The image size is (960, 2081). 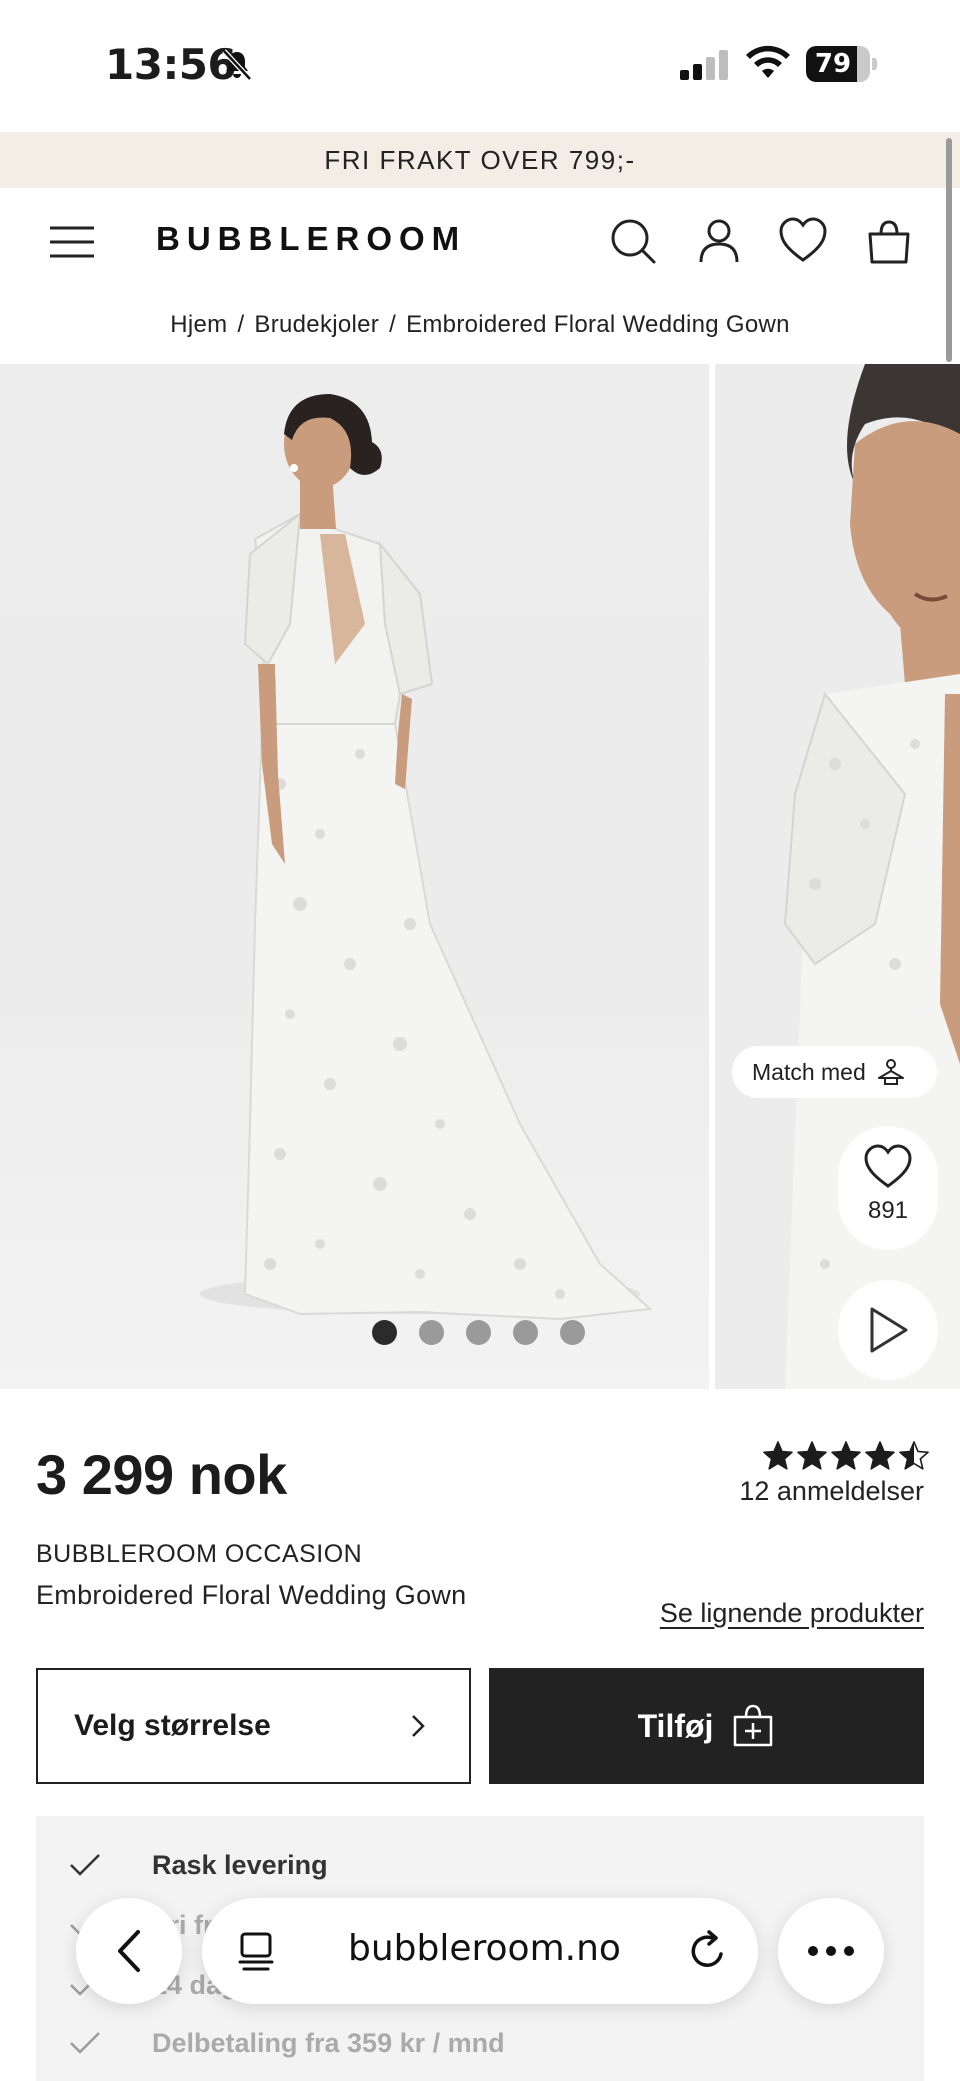 I want to click on bell-muted-icon, so click(x=237, y=65).